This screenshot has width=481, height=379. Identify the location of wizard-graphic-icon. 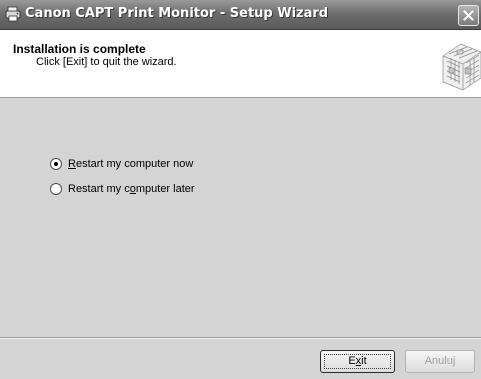
(459, 65).